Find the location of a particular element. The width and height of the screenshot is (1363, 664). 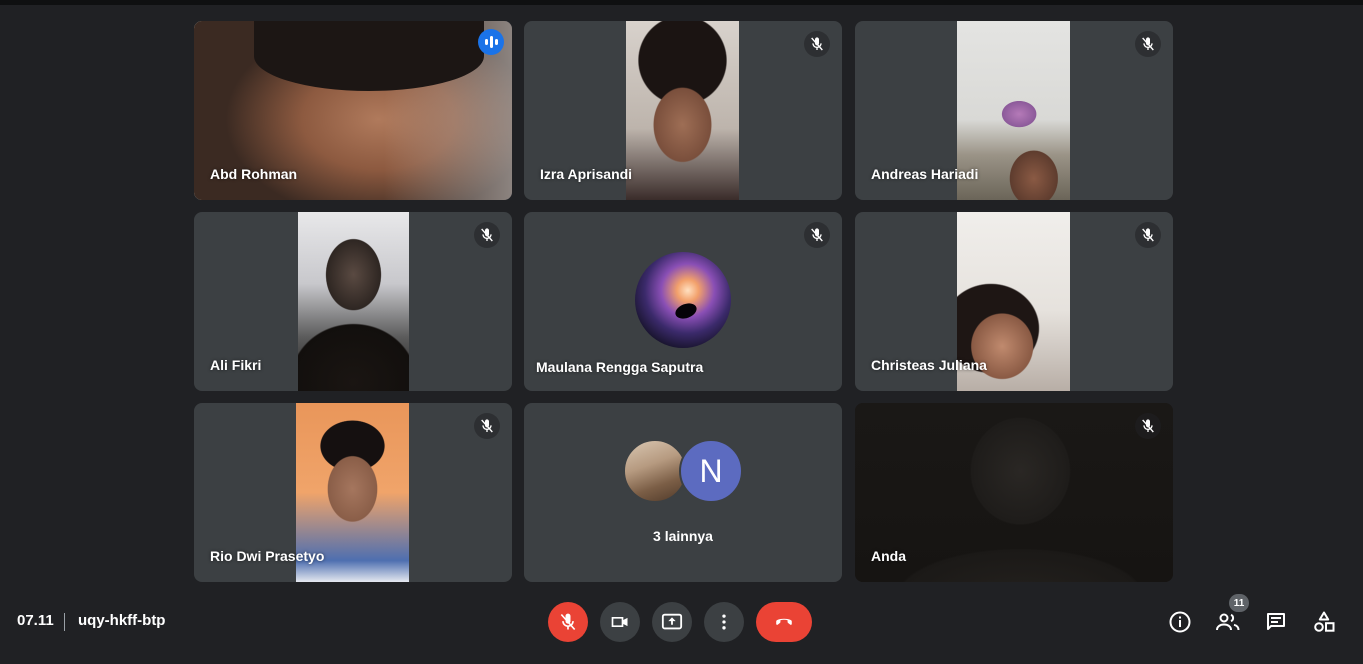

meeting-code: uqy-hkff-btp is located at coordinates (122, 620).